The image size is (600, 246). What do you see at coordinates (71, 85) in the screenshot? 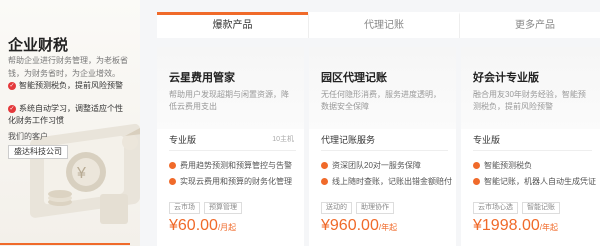
I see `promo-feature-text: 智能预测税负，提前风险预警` at bounding box center [71, 85].